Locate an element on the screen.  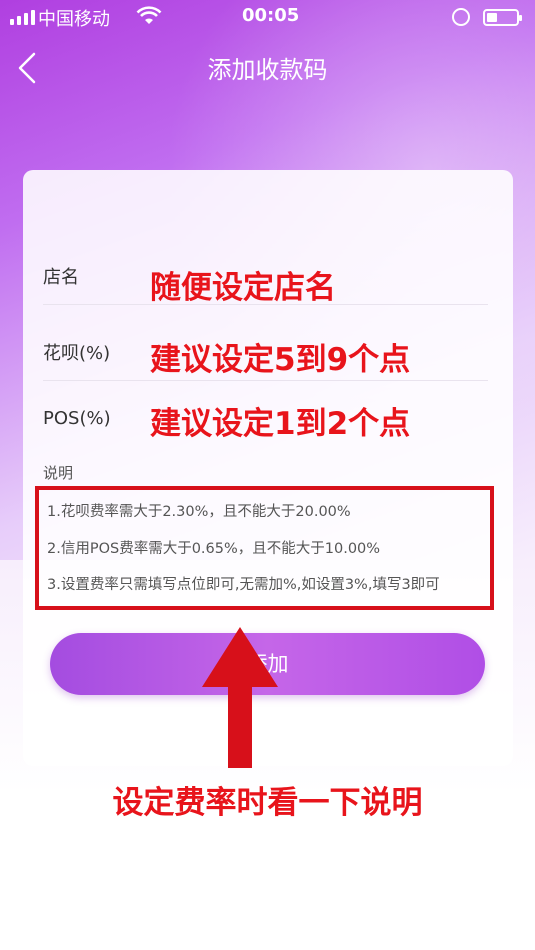
note-item: 2.信用POS费率需大于0.65%，且不能大于10.00% is located at coordinates (214, 549).